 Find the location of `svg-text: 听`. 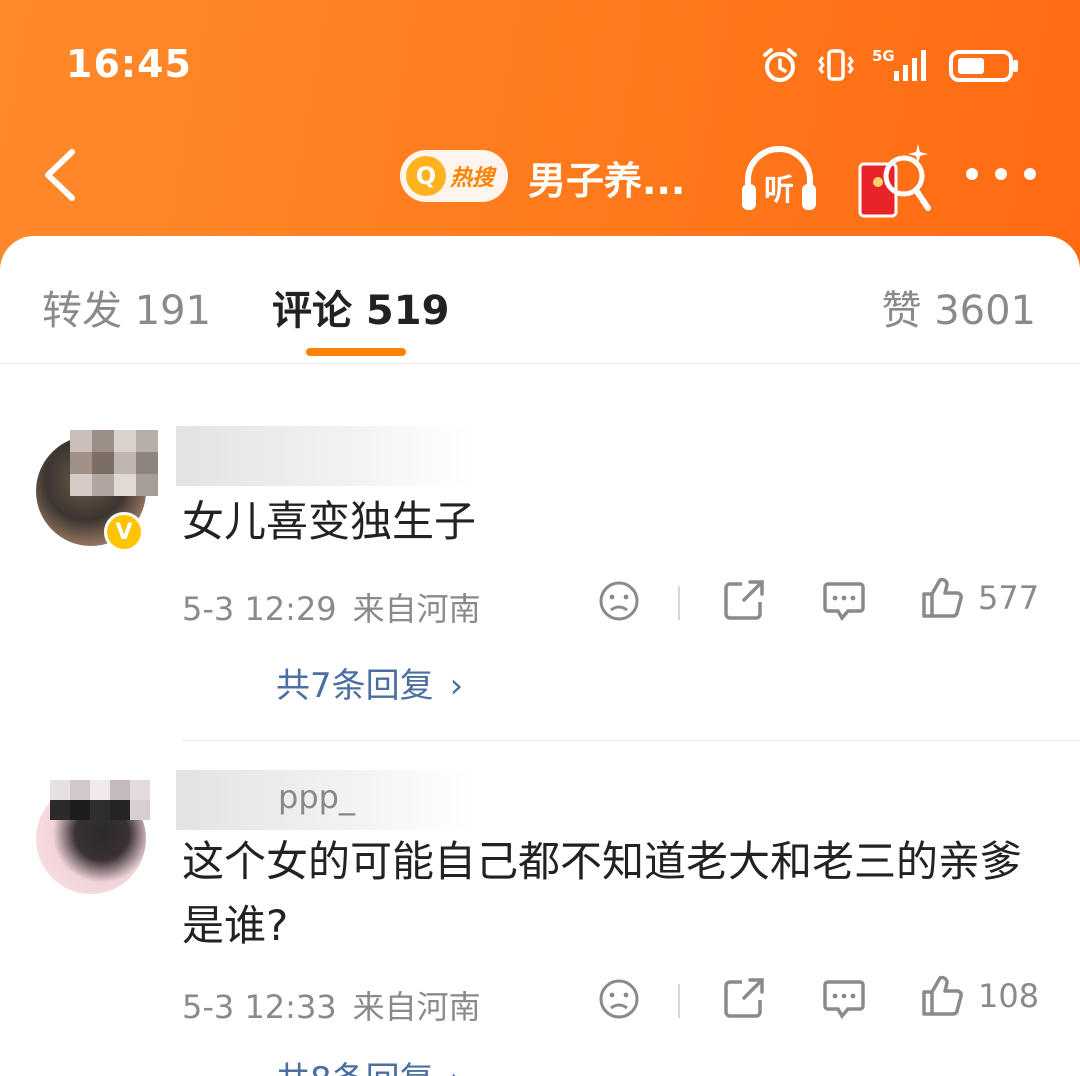

svg-text: 听 is located at coordinates (779, 190).